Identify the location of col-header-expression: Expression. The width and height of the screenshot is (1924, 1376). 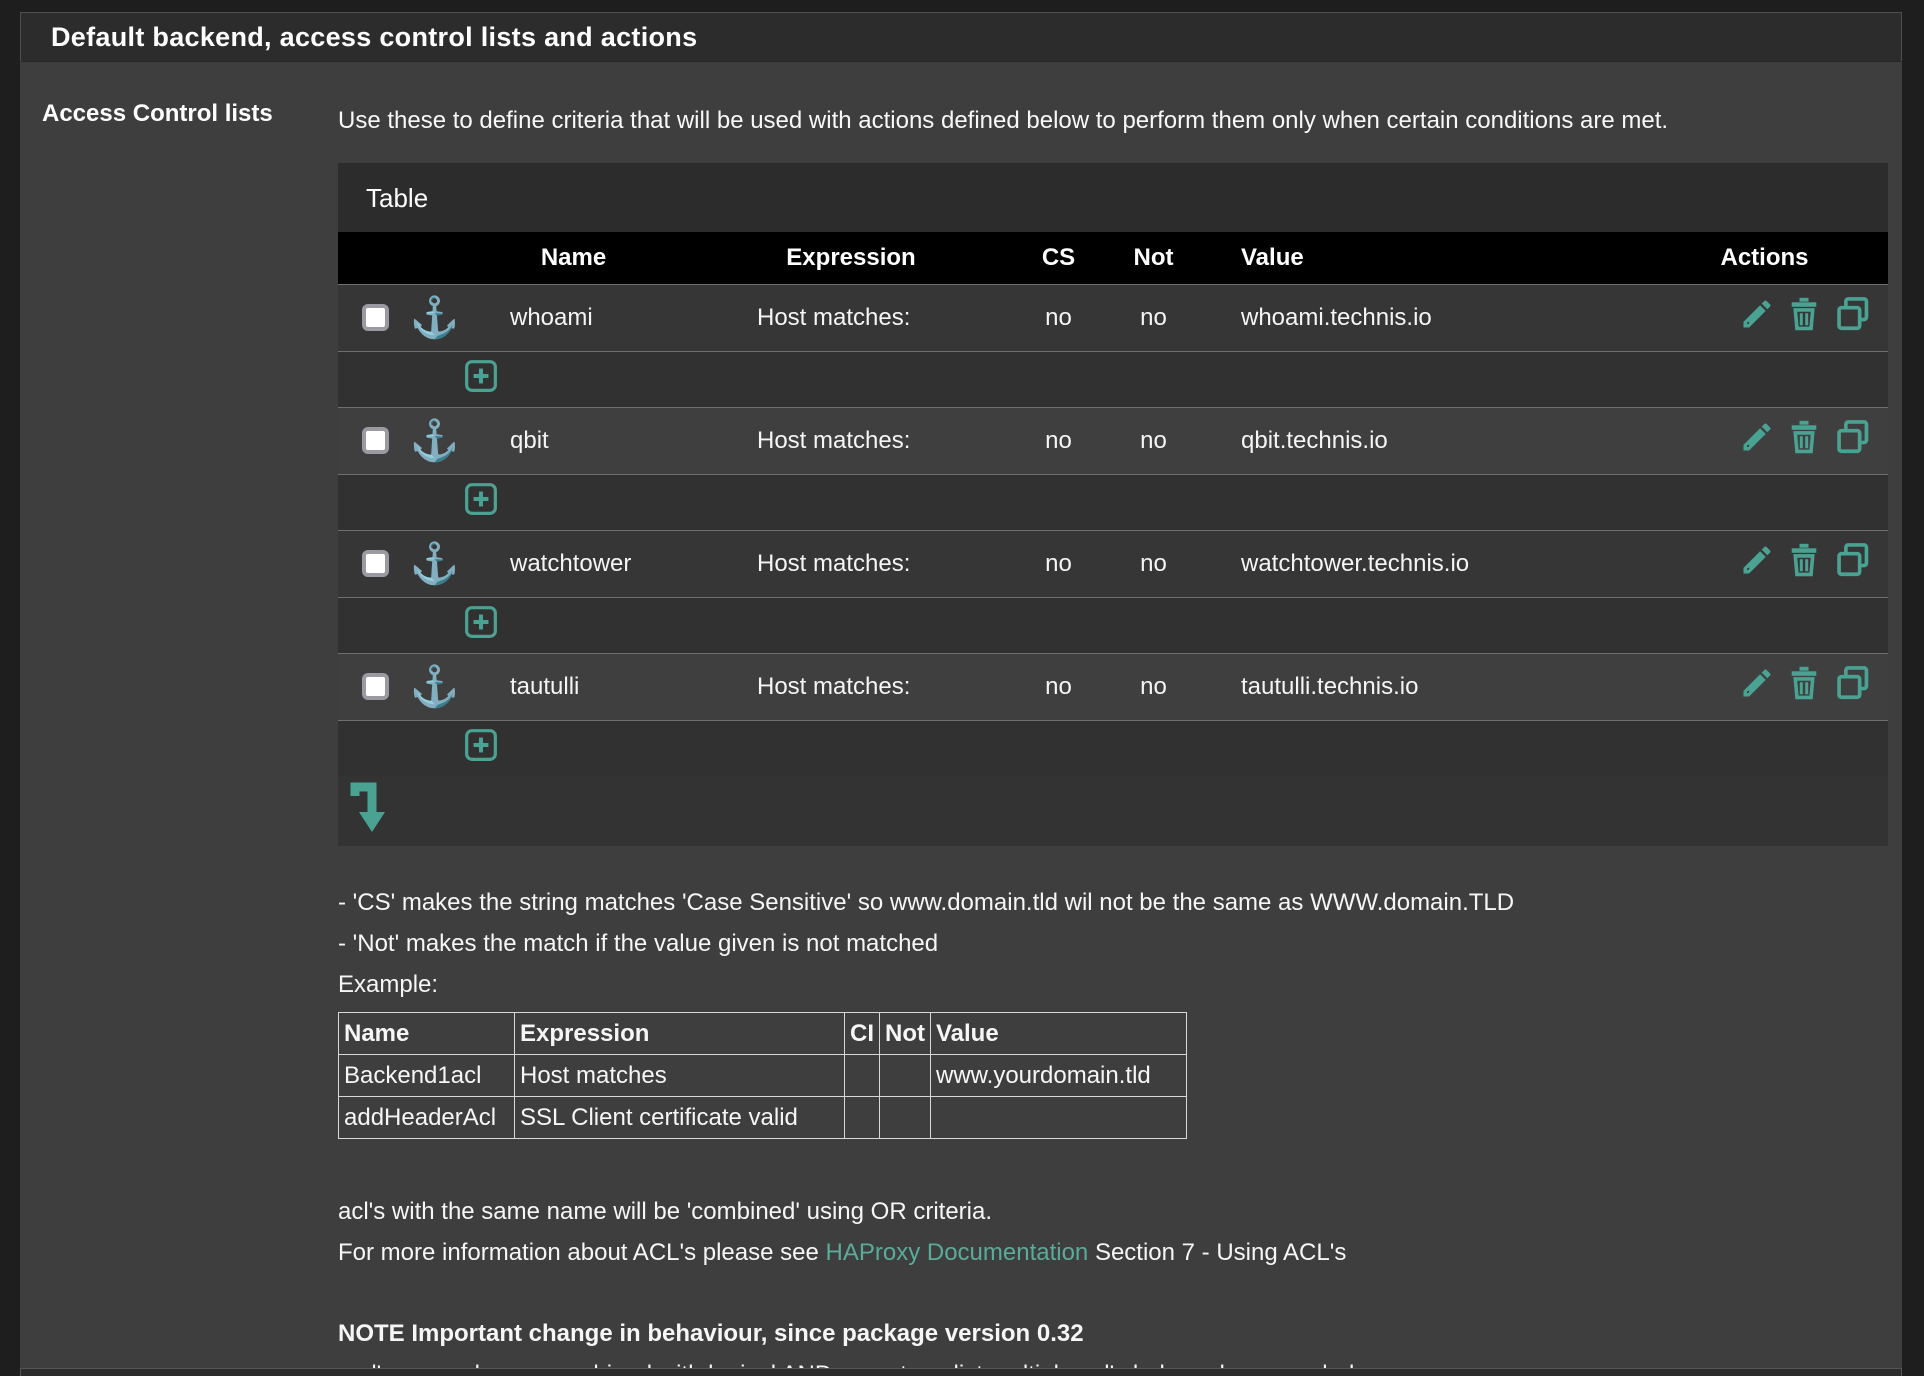
(851, 257).